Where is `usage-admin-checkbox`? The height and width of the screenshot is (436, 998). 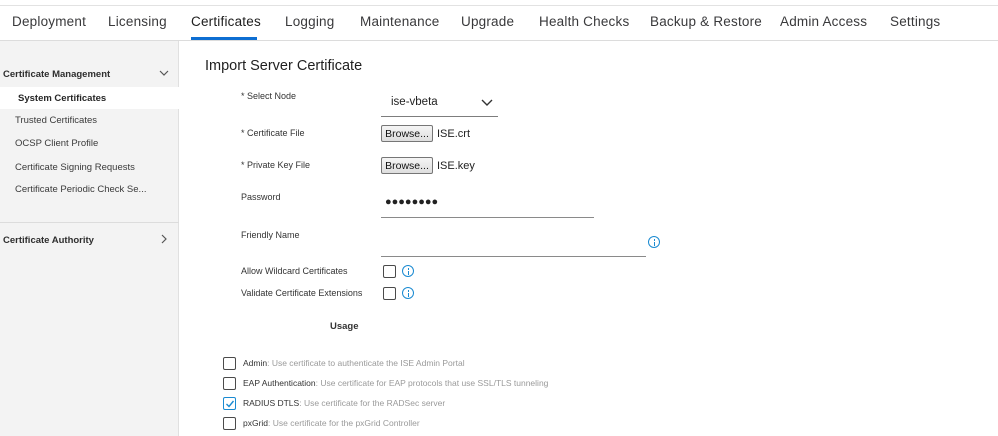 usage-admin-checkbox is located at coordinates (229, 363).